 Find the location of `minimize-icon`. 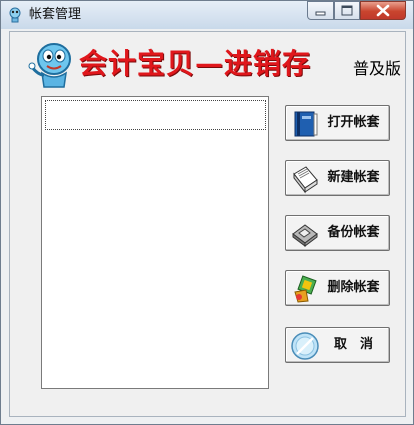

minimize-icon is located at coordinates (320, 13).